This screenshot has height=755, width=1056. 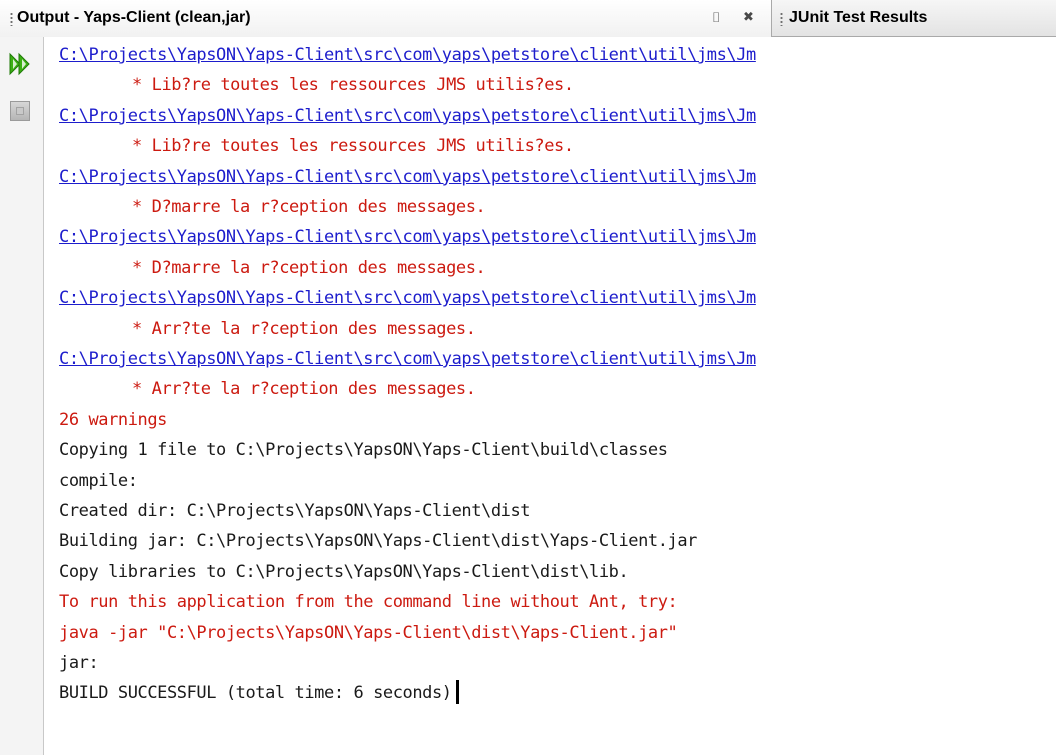 I want to click on minimize-window-icon: ⌷, so click(x=716, y=18).